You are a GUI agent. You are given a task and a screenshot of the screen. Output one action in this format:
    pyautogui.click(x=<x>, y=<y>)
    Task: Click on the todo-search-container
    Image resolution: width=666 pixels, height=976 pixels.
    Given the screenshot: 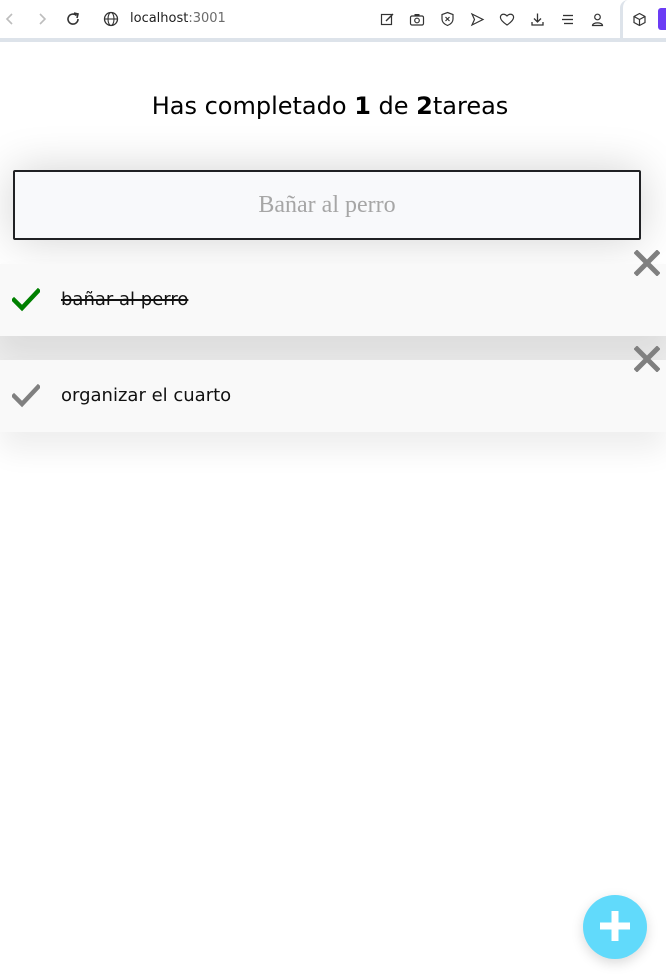 What is the action you would take?
    pyautogui.click(x=327, y=205)
    